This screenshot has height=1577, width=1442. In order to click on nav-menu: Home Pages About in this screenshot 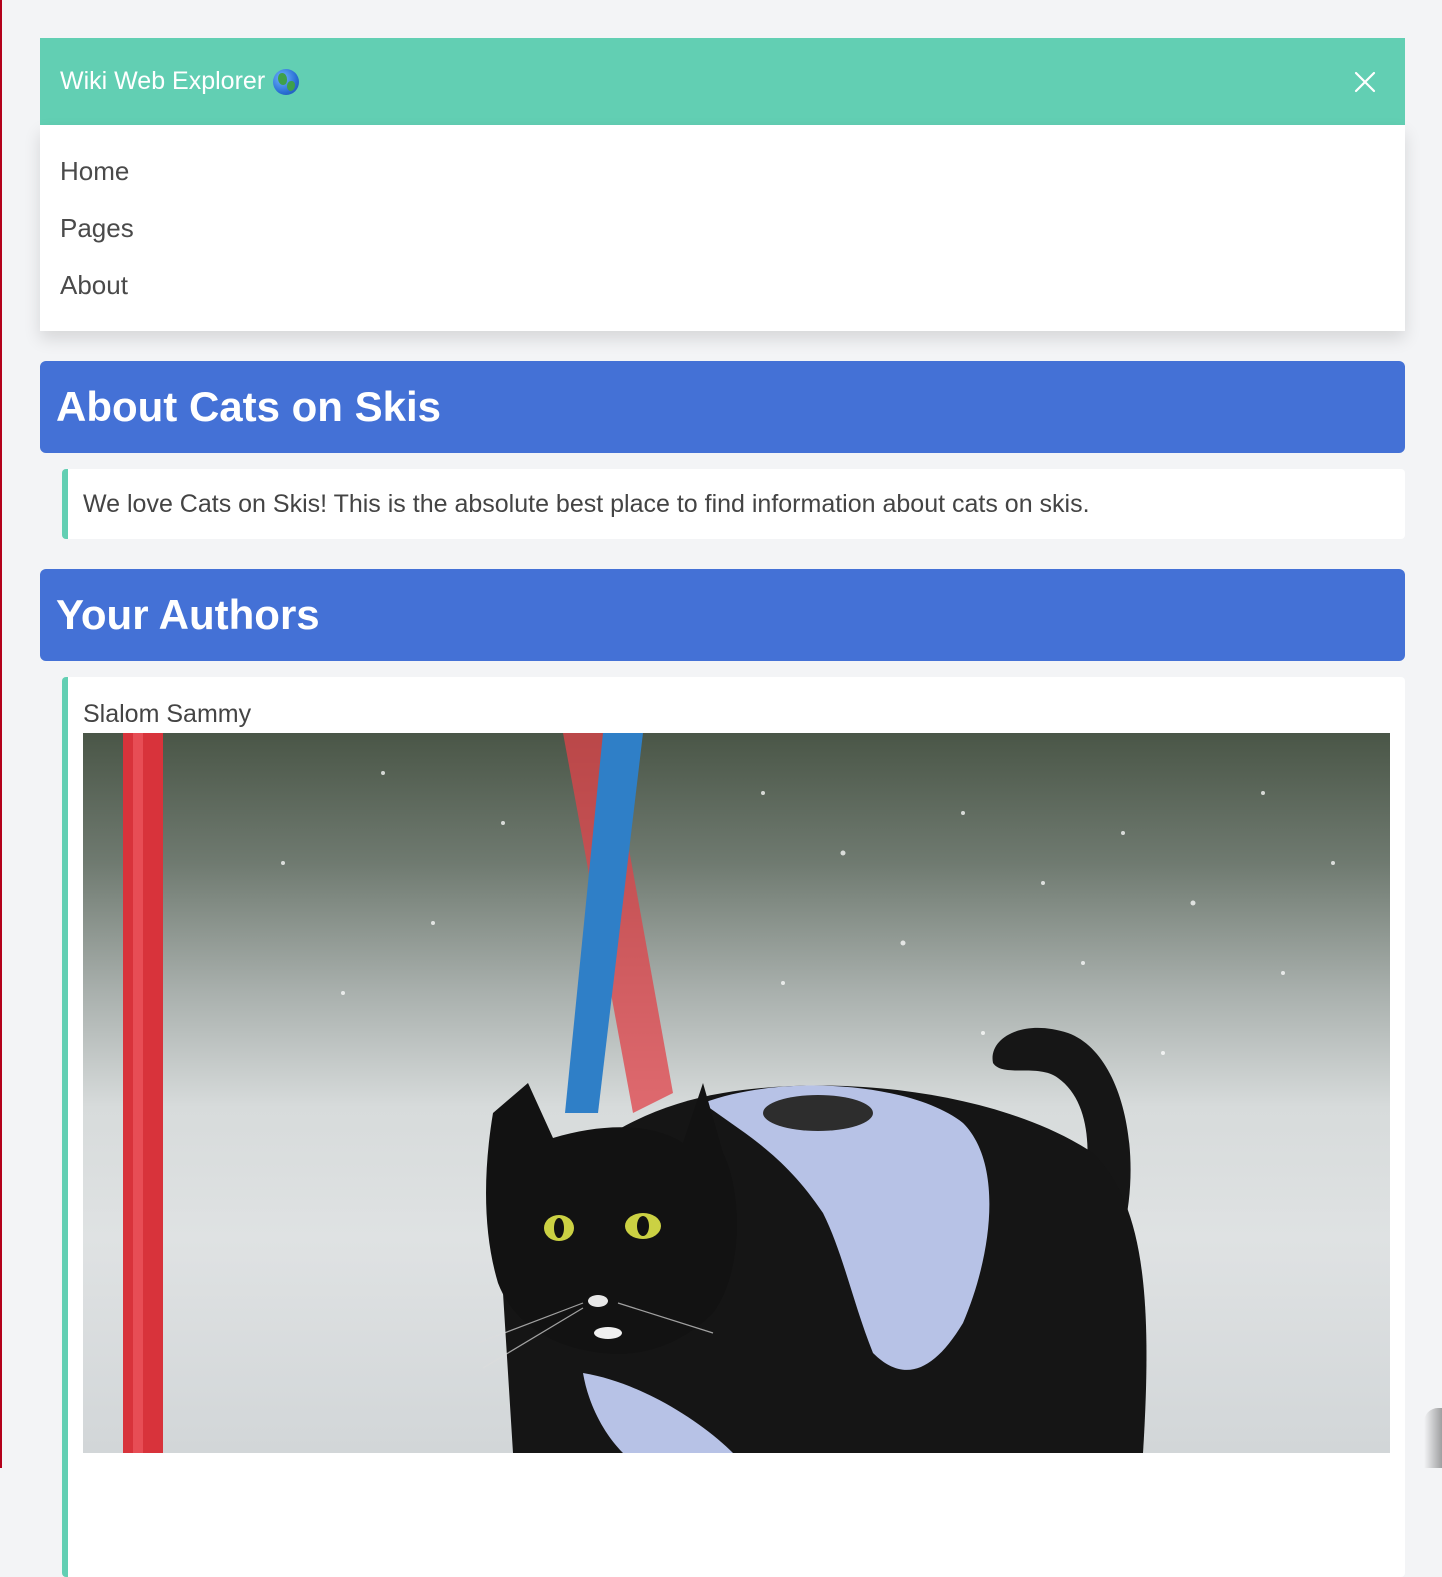, I will do `click(722, 228)`.